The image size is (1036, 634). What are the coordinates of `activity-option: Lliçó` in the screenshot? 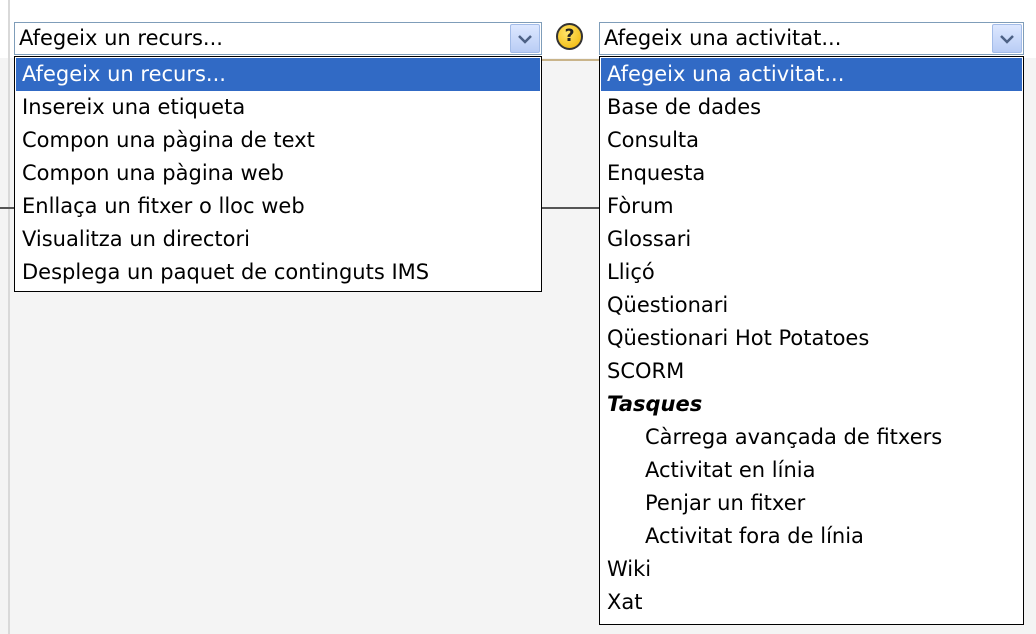 It's located at (811, 272).